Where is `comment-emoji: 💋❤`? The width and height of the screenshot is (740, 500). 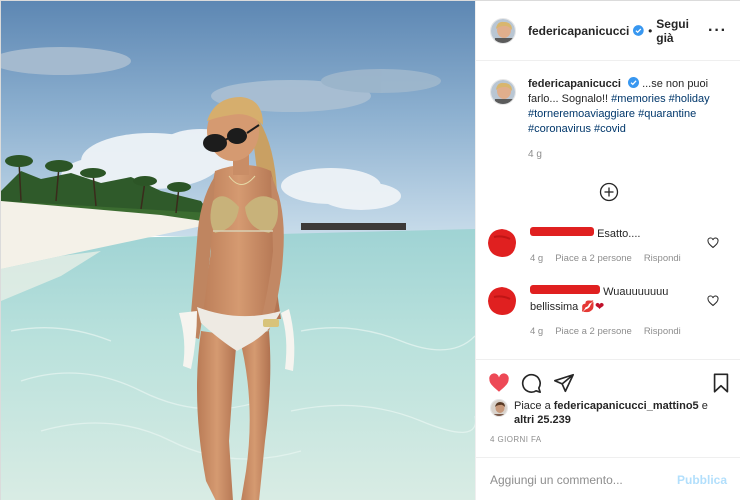 comment-emoji: 💋❤ is located at coordinates (593, 307).